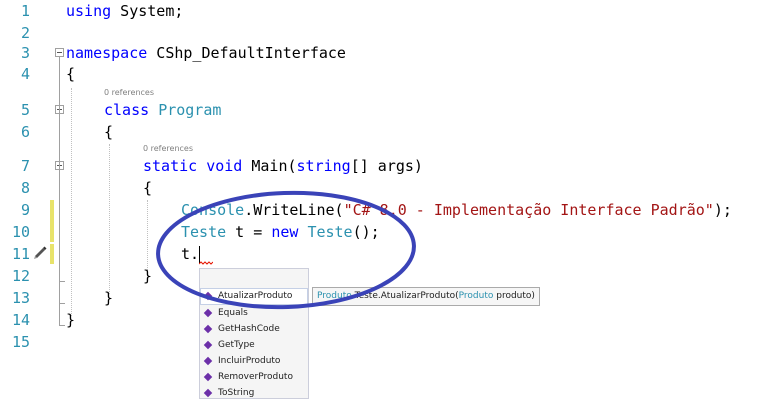 This screenshot has width=768, height=410. Describe the element at coordinates (254, 278) in the screenshot. I see `completion-list-header` at that location.